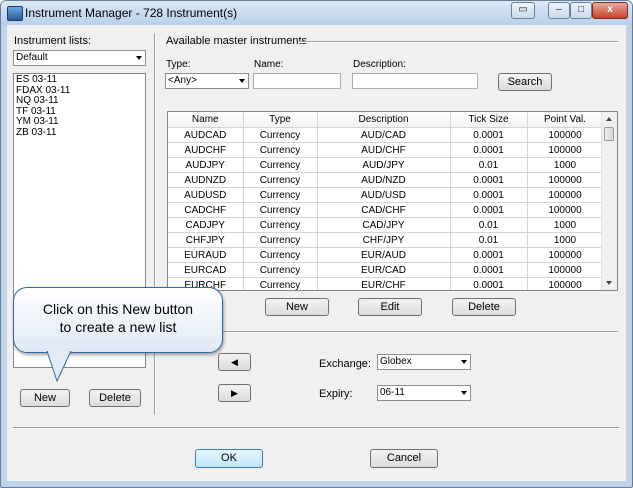 Image resolution: width=633 pixels, height=488 pixels. What do you see at coordinates (79, 133) in the screenshot?
I see `list-item: ZB 03-11` at bounding box center [79, 133].